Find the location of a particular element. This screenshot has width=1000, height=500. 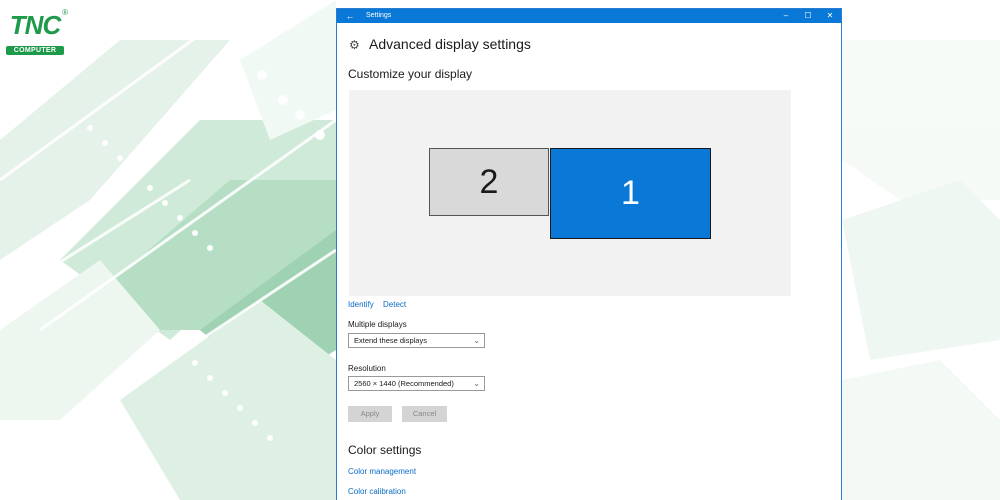

resolution-select: 2560 × 1440 (Recommended) ⌄ is located at coordinates (416, 383).